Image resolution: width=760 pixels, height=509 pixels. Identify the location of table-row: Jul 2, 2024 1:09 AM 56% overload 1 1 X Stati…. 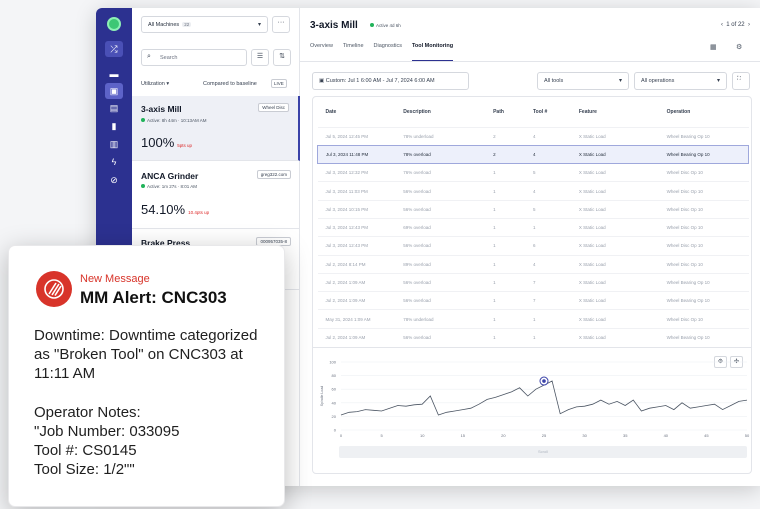
(533, 337).